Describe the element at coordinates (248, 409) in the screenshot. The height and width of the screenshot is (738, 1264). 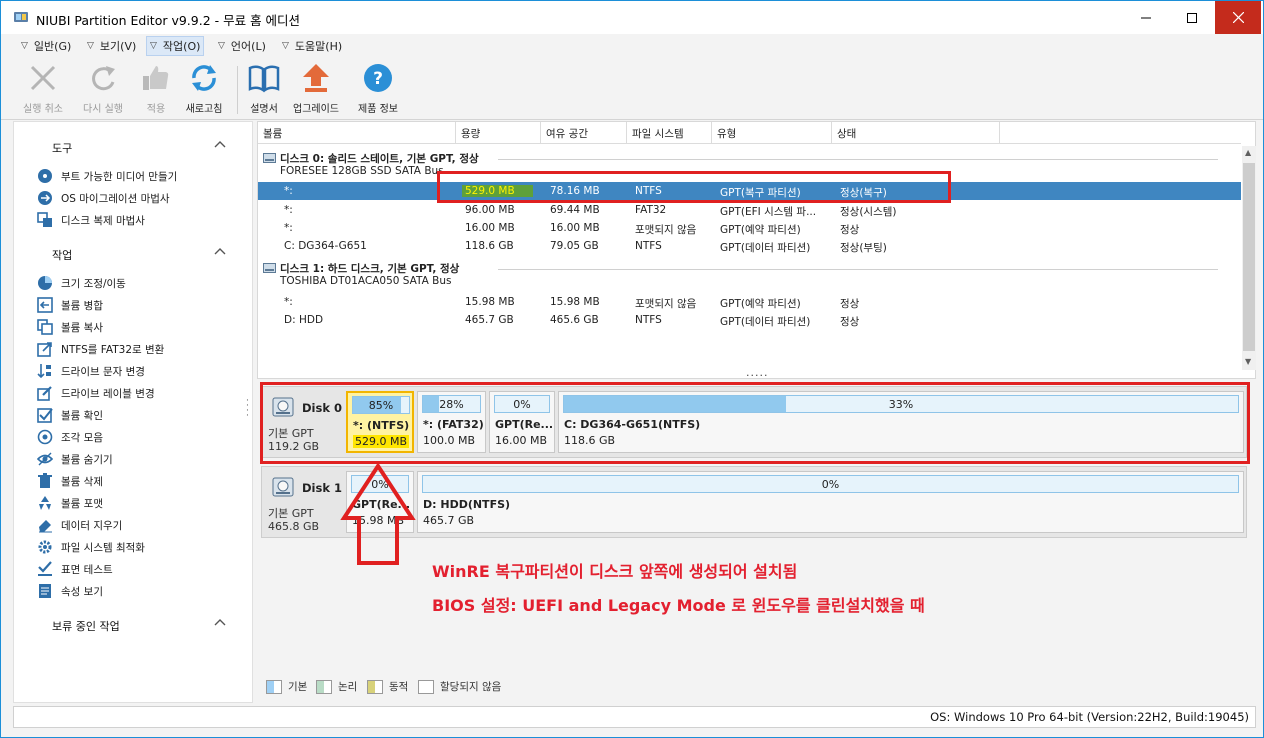
I see `panel-splitter: · · · ·` at that location.